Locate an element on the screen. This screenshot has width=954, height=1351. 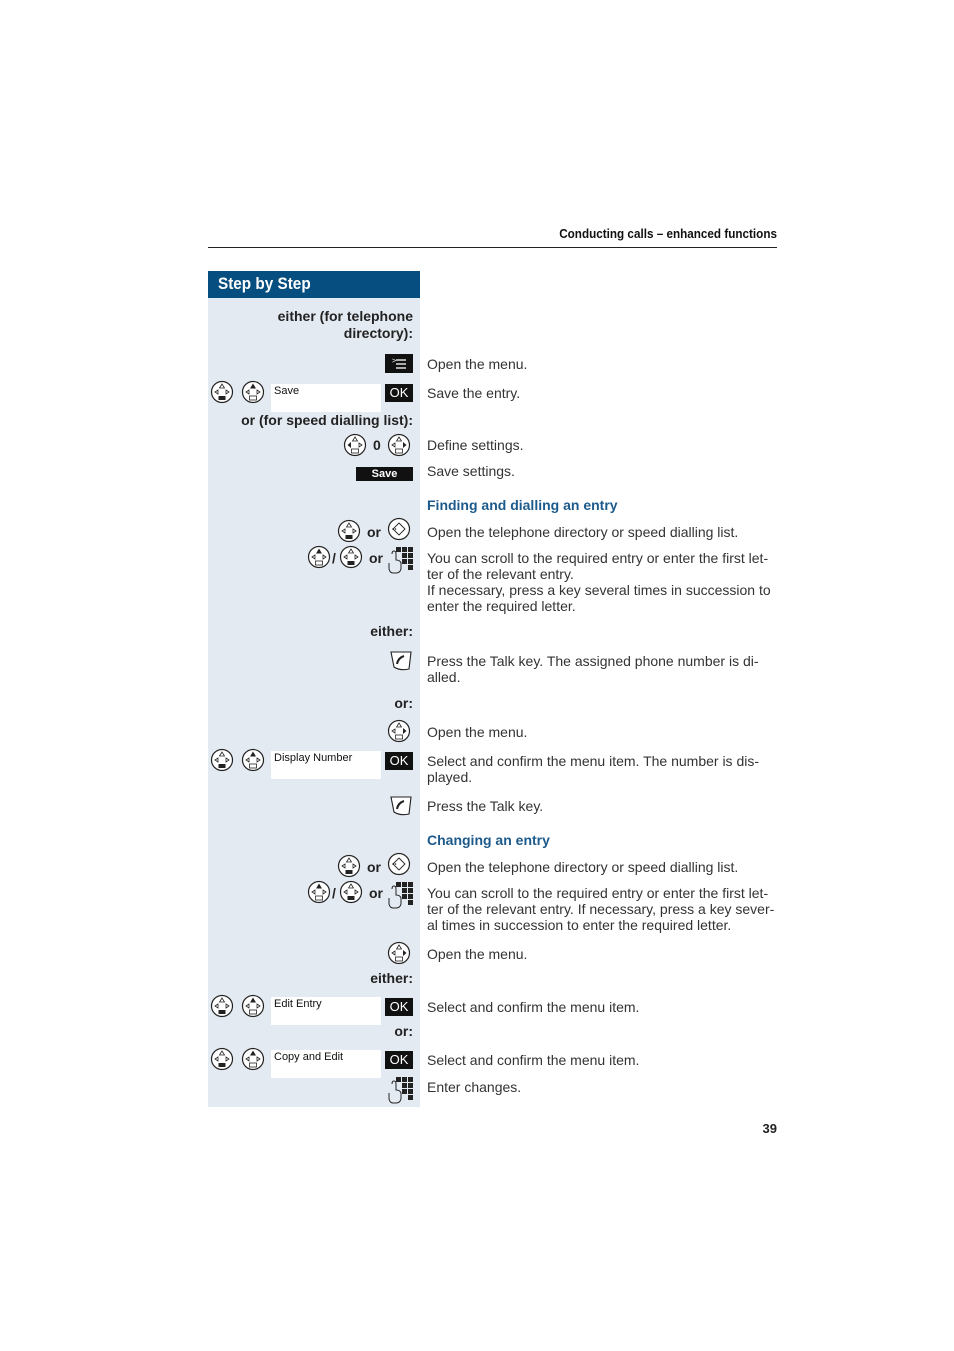
section-heading-changing: Changing an entry is located at coordinates (488, 840).